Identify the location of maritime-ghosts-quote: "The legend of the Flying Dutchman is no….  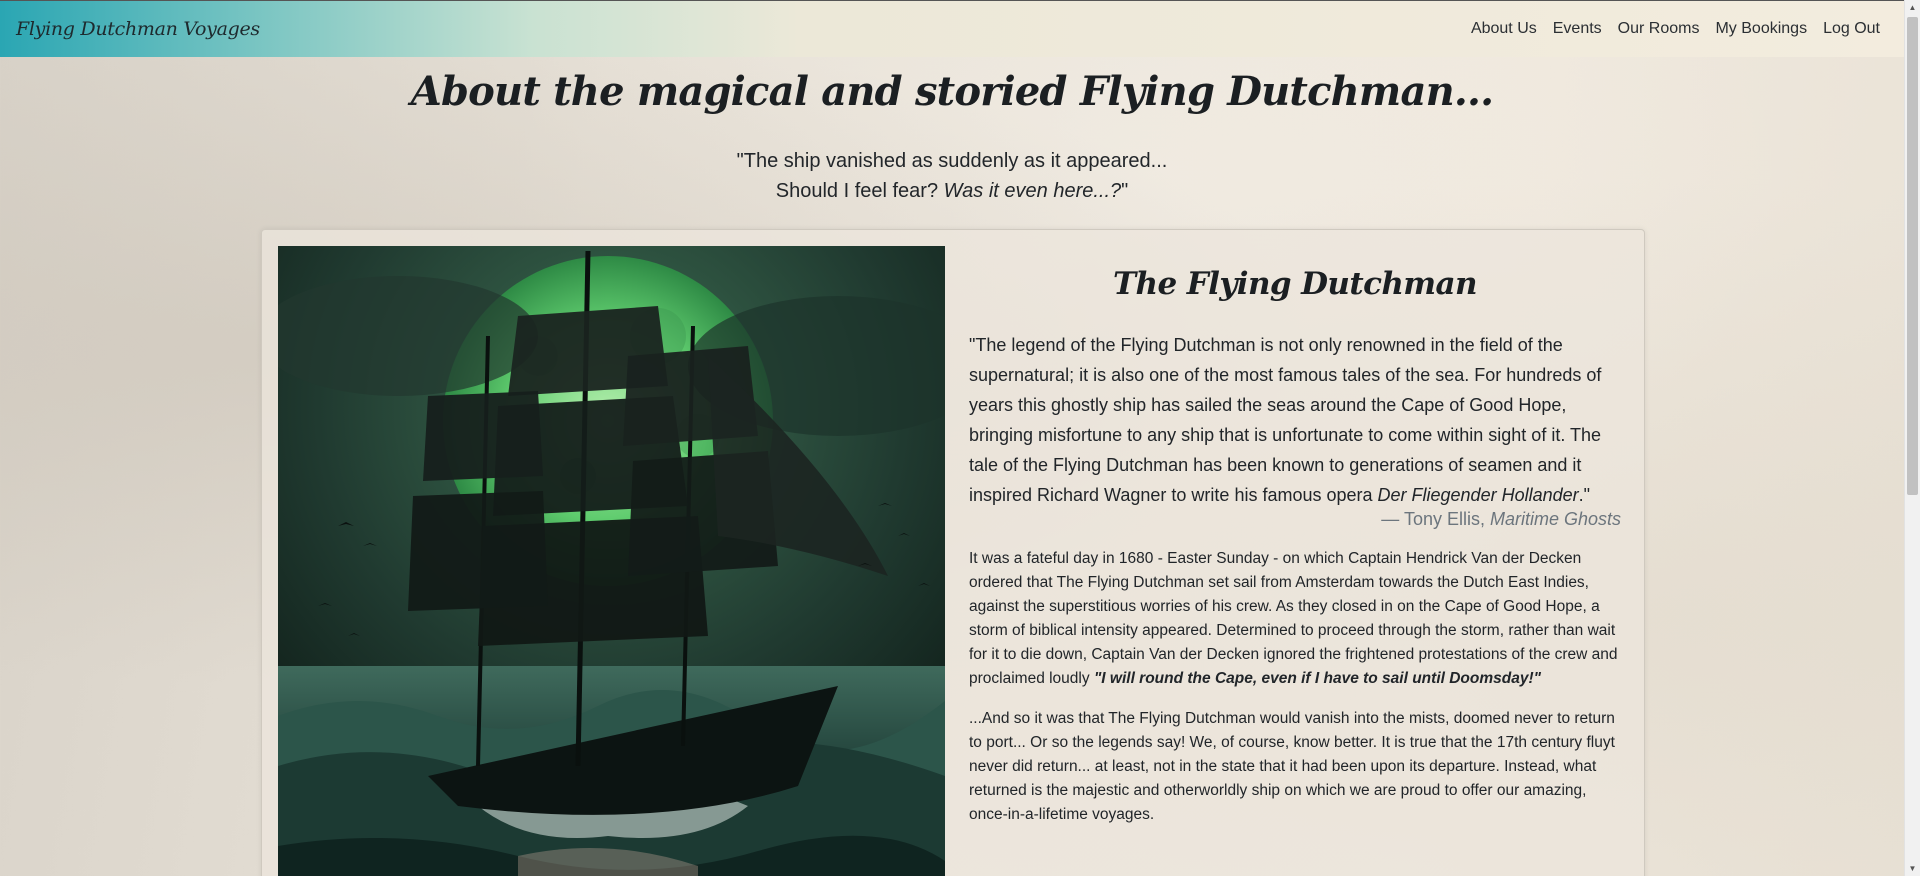
(1295, 420).